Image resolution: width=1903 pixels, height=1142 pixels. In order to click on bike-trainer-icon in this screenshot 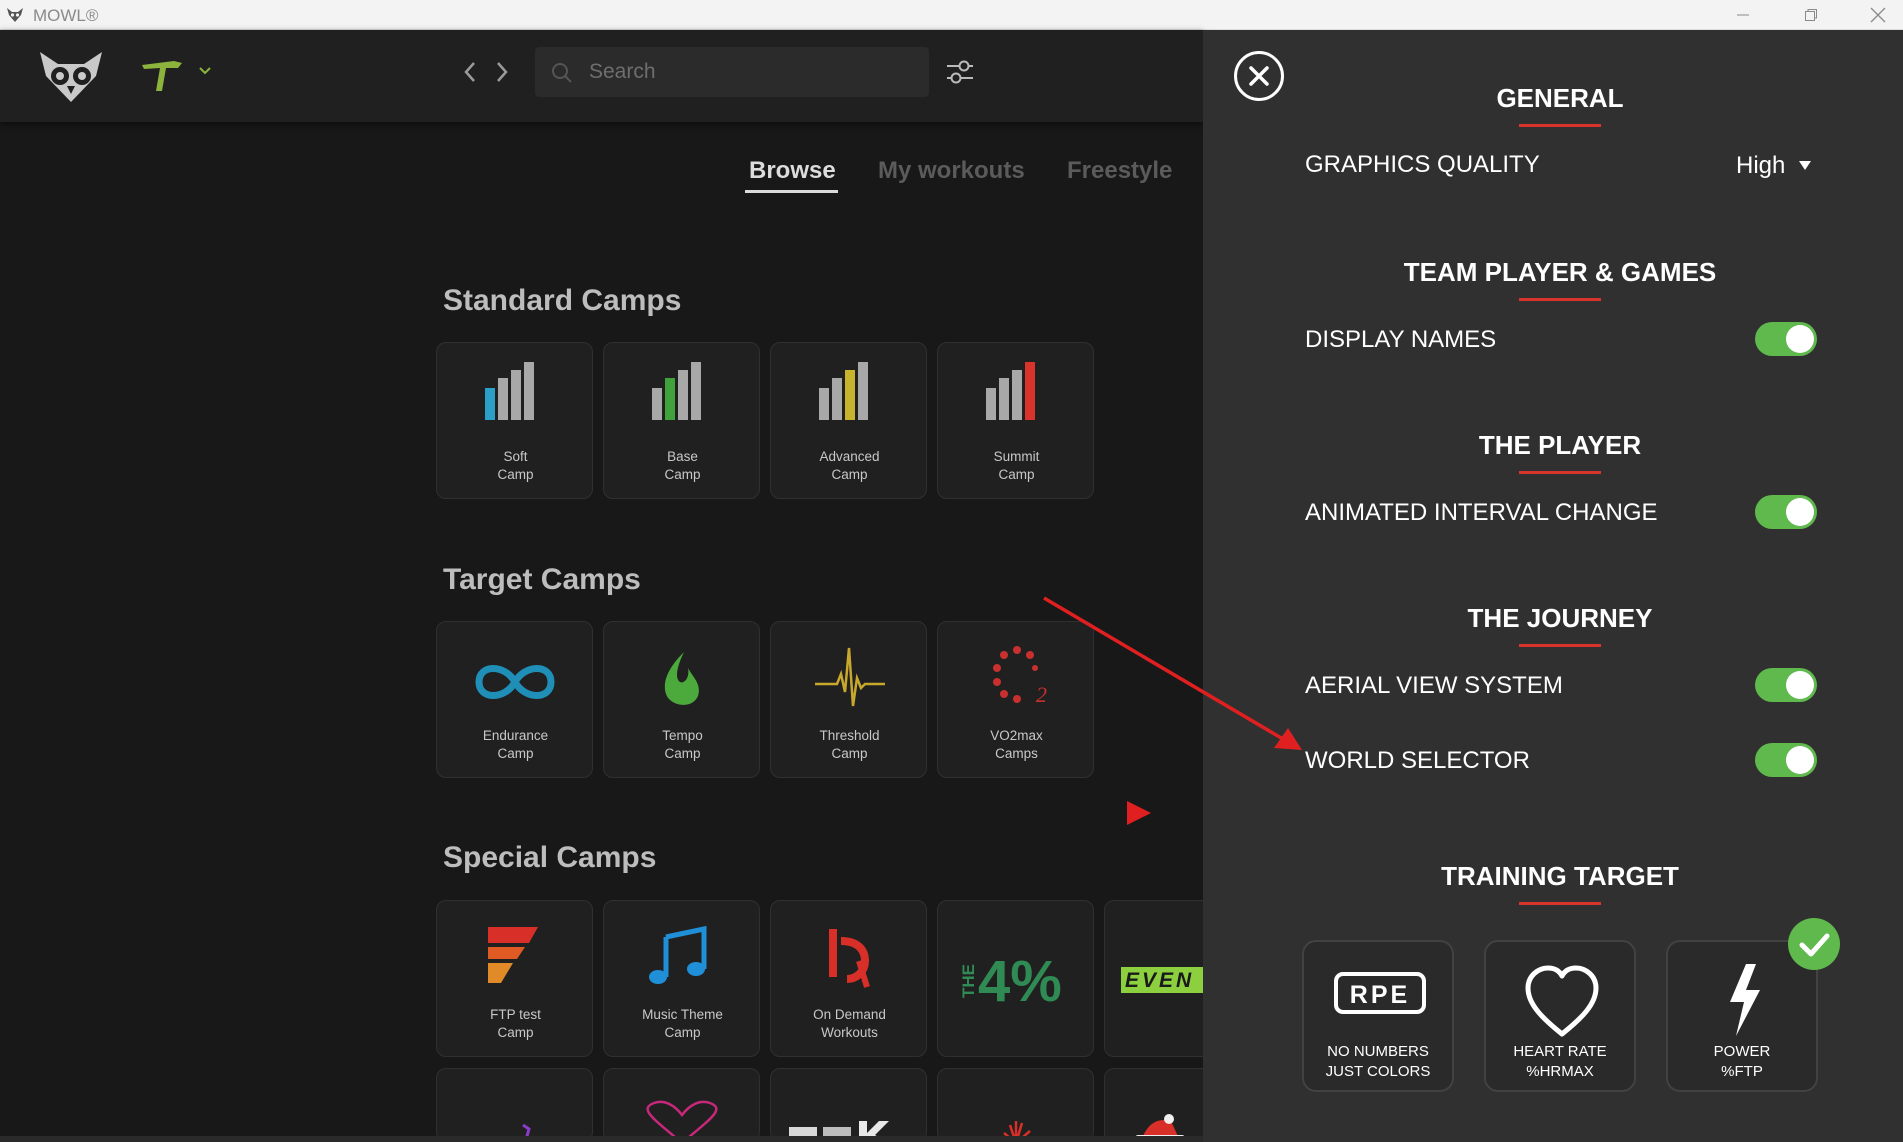, I will do `click(162, 75)`.